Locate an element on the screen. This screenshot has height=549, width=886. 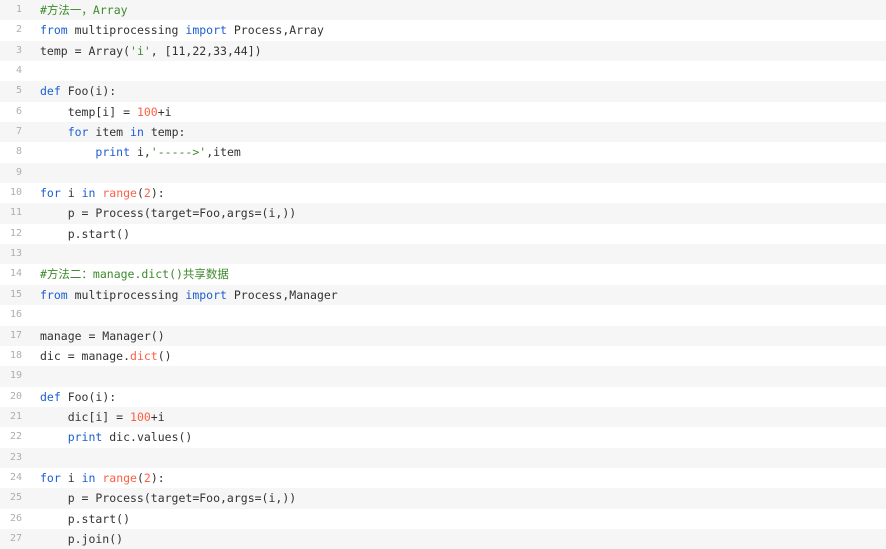
code-text: p = Process(target=Foo,args=(i,)) is located at coordinates (457, 498).